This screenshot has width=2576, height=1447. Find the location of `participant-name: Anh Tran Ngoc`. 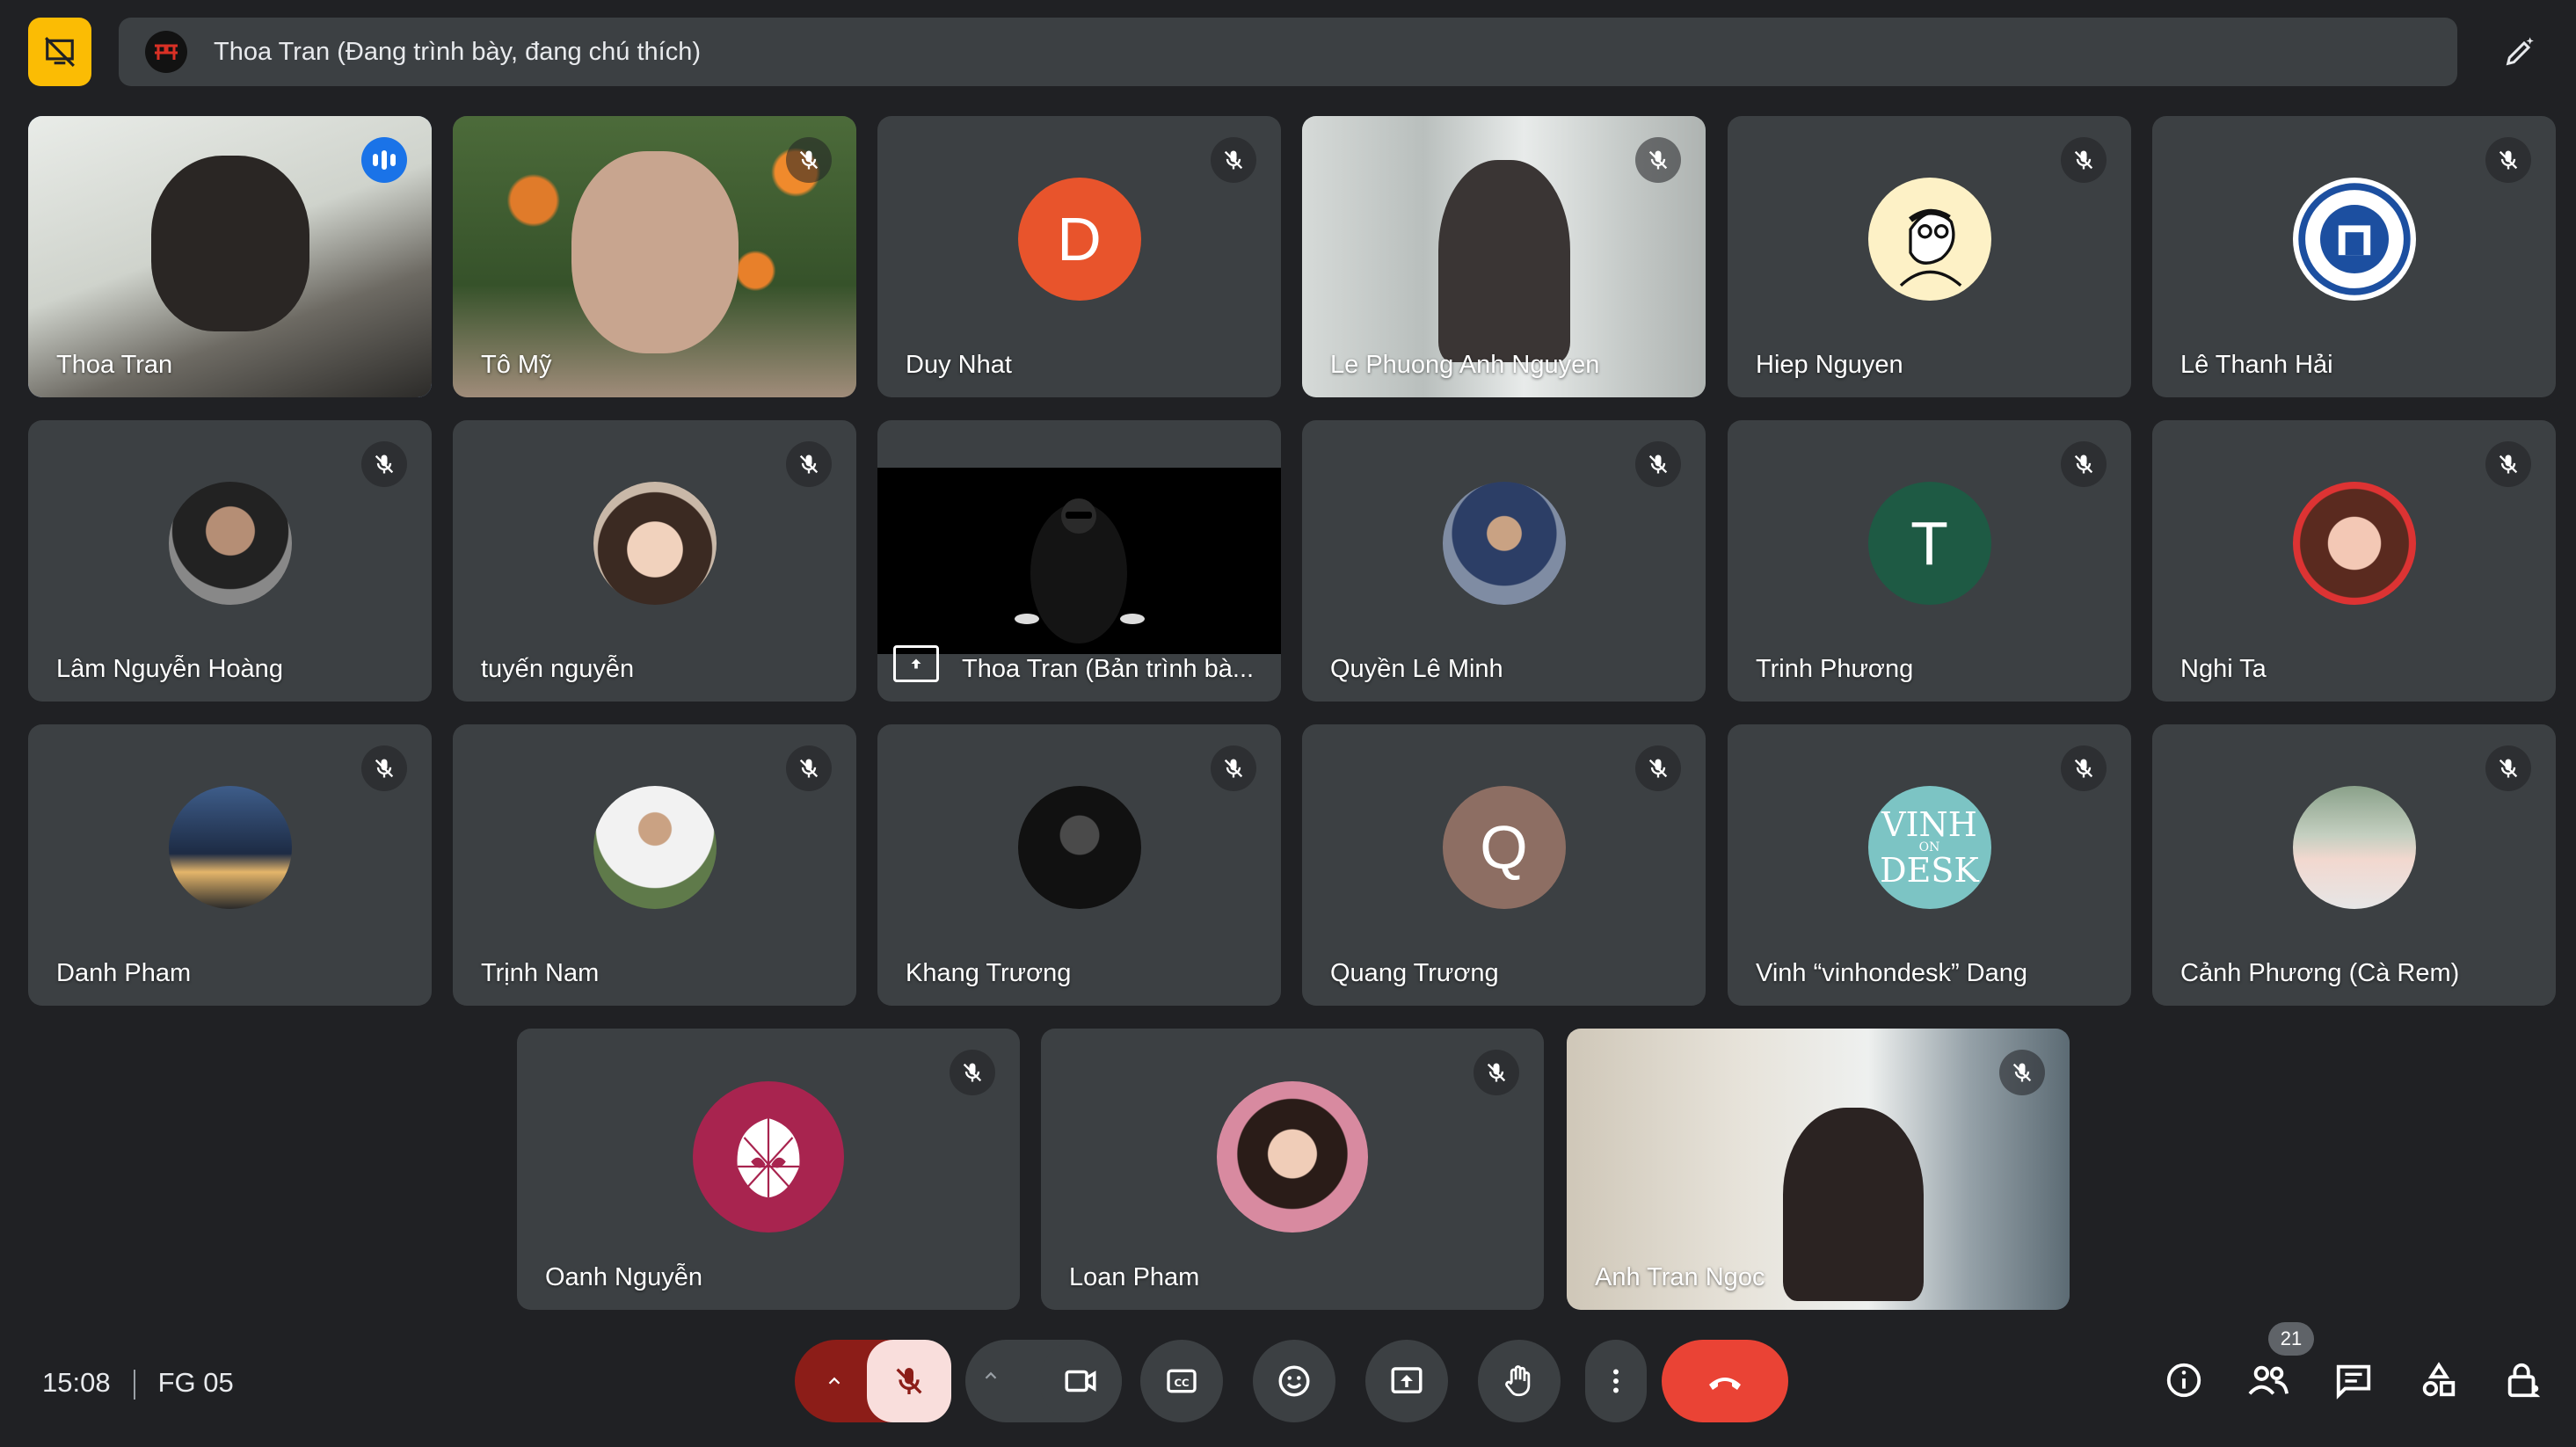

participant-name: Anh Tran Ngoc is located at coordinates (1680, 1277).